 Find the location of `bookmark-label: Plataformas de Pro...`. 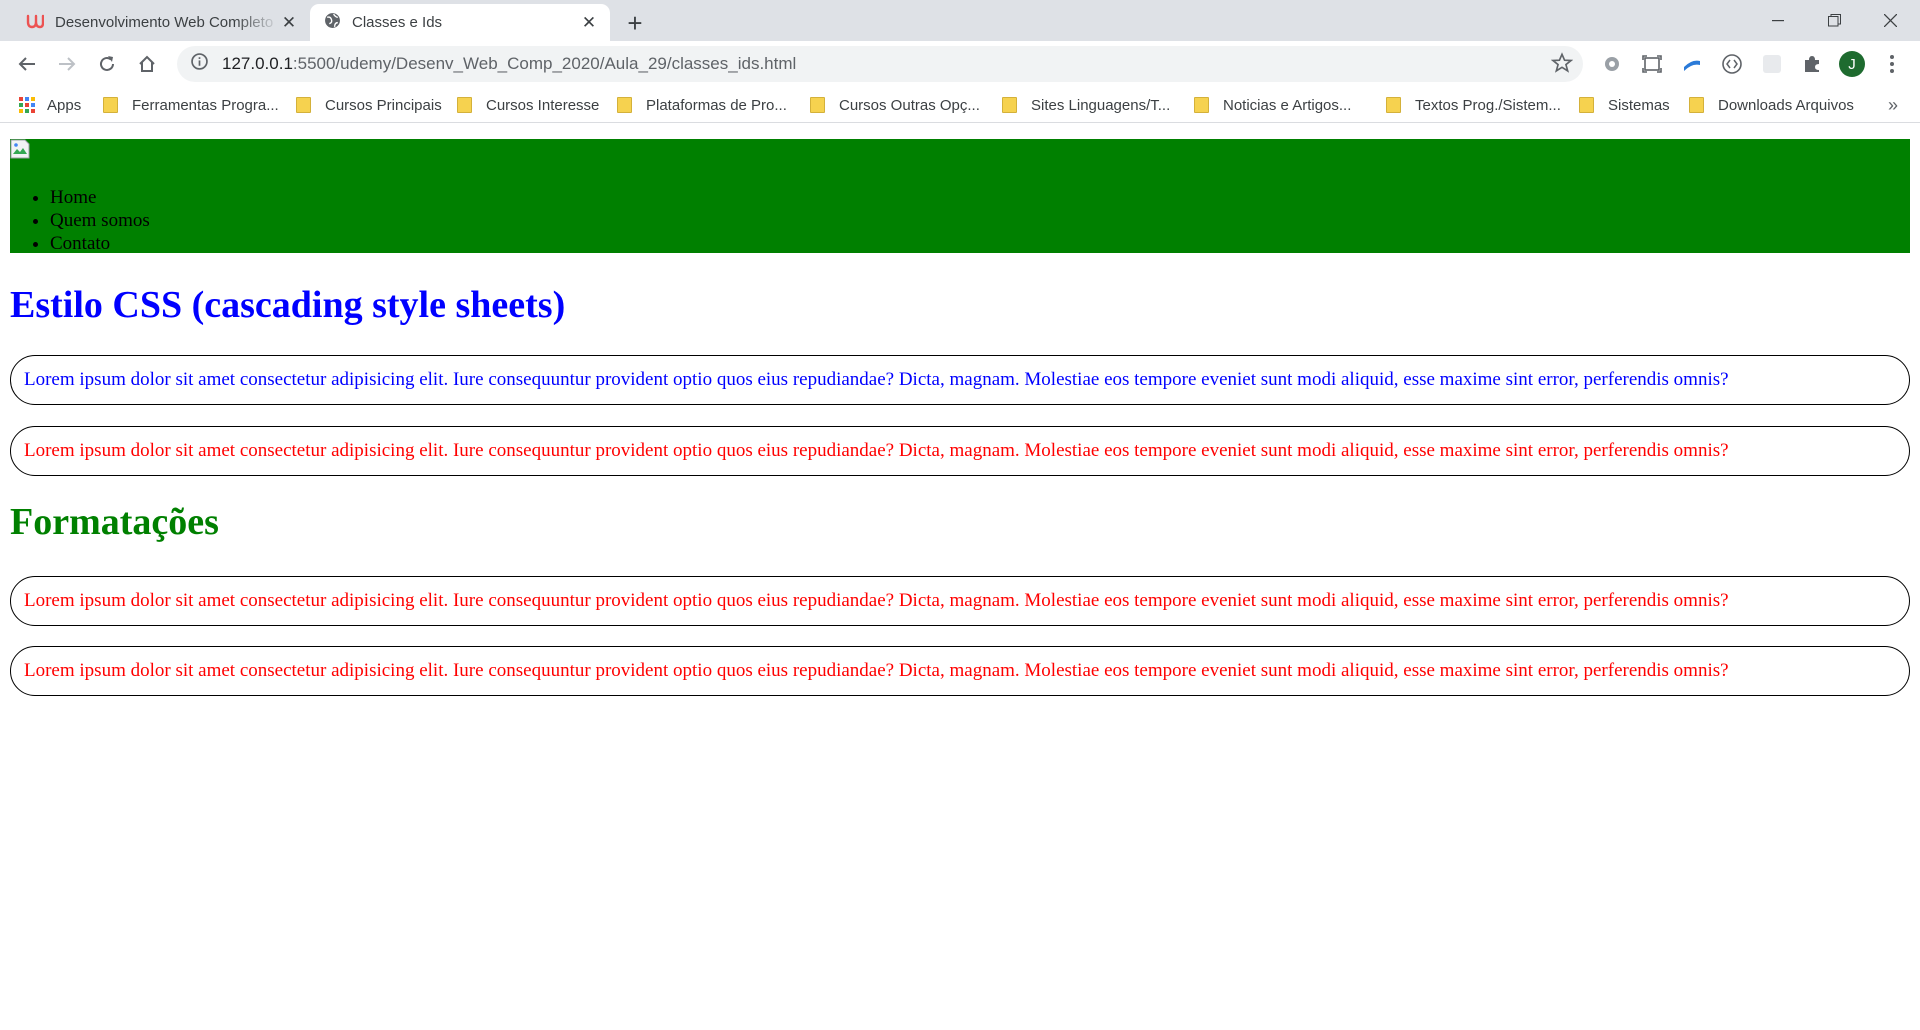

bookmark-label: Plataformas de Pro... is located at coordinates (716, 105).